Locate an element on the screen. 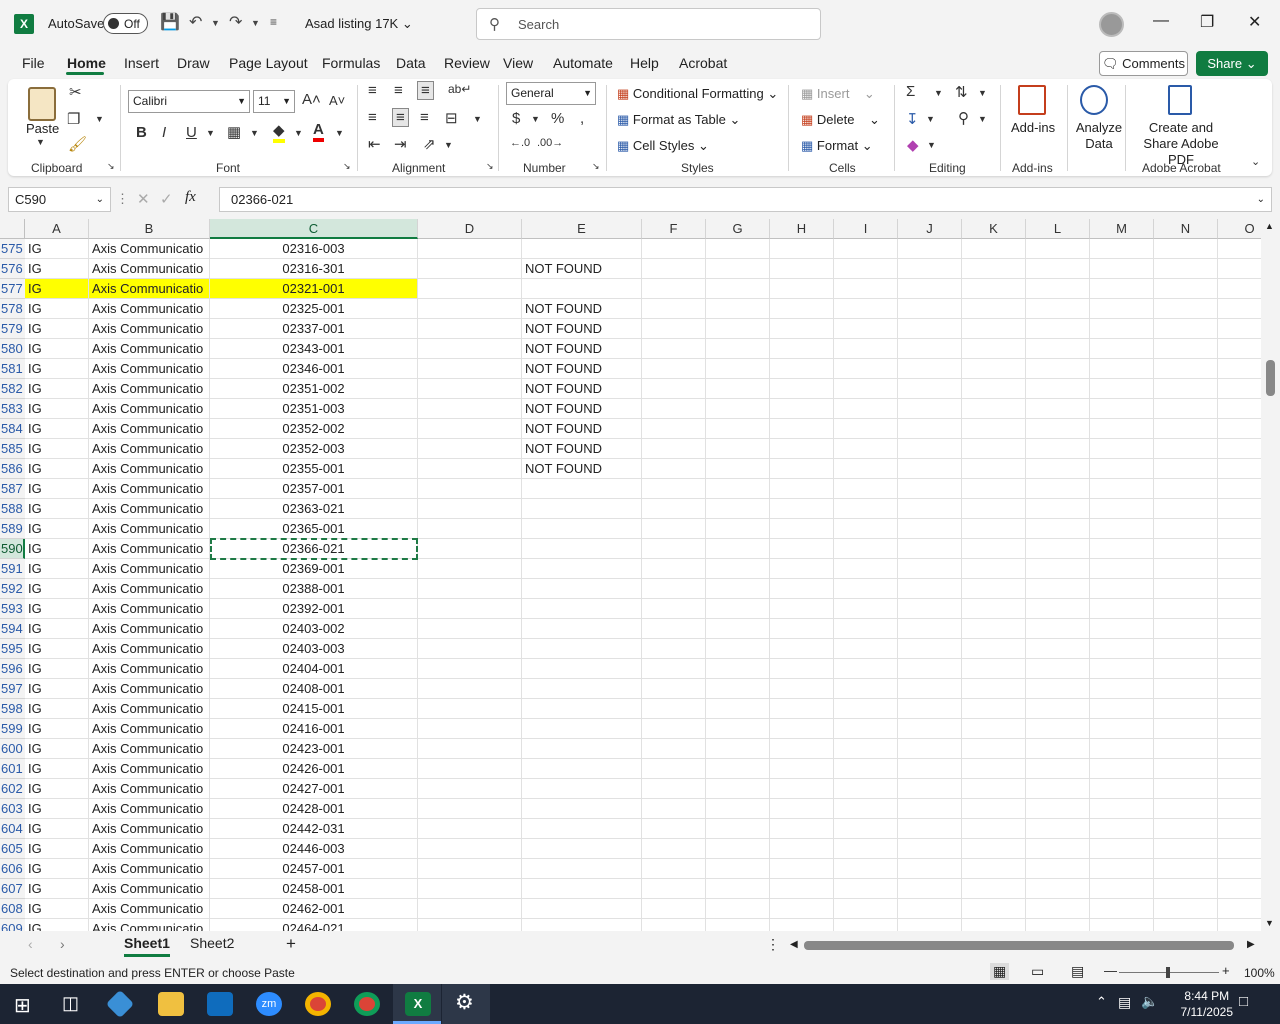 This screenshot has height=1024, width=1280. merge-center-icon: ⊟ is located at coordinates (451, 118).